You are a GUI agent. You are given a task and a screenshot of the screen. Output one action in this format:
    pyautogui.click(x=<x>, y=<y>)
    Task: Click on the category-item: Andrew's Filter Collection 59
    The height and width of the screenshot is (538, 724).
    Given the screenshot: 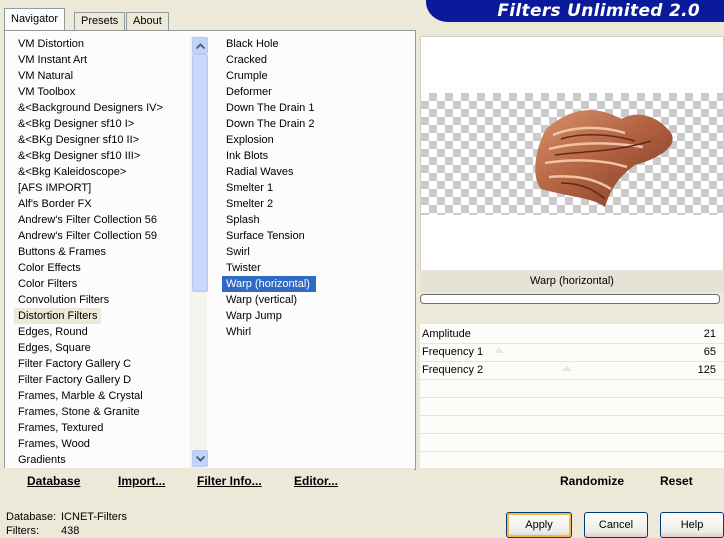 What is the action you would take?
    pyautogui.click(x=87, y=236)
    